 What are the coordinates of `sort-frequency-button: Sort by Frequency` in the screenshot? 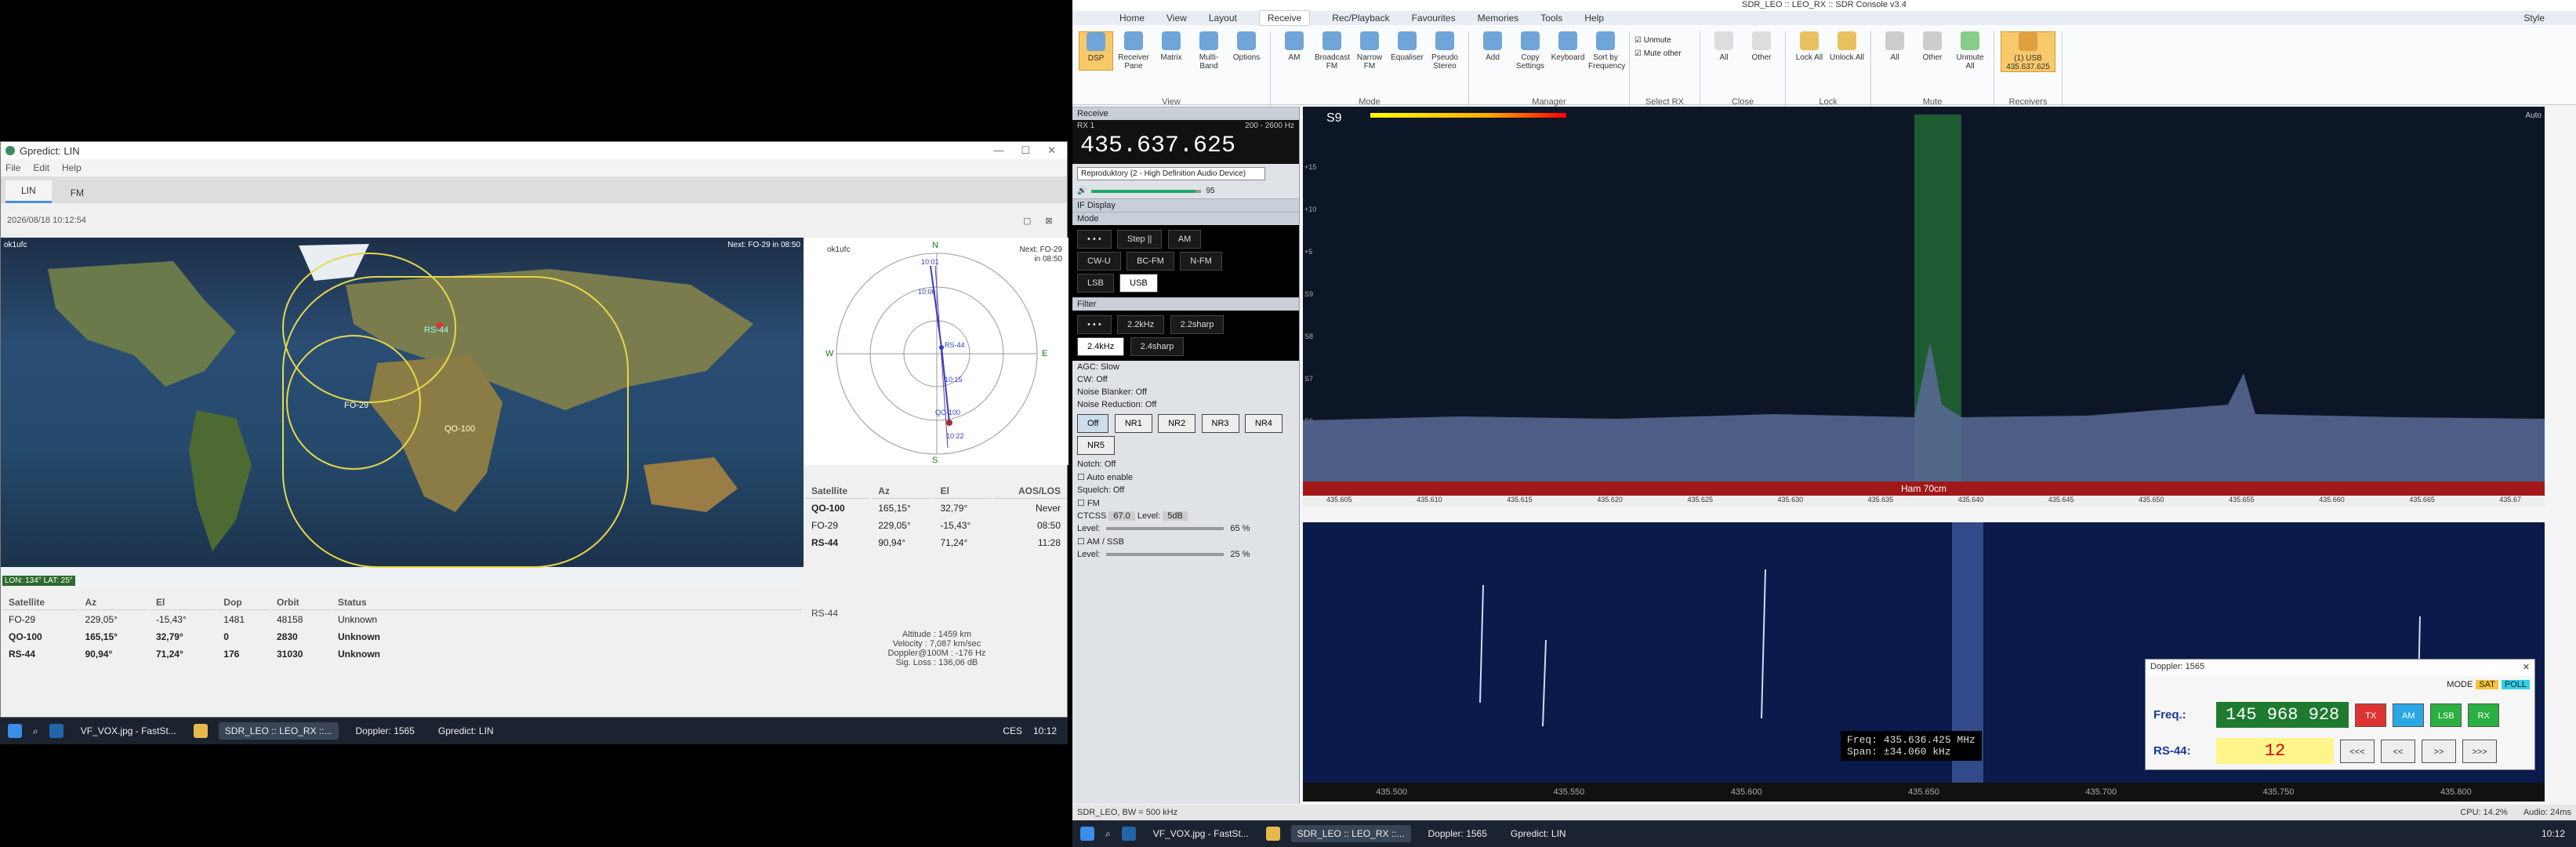 It's located at (1606, 51).